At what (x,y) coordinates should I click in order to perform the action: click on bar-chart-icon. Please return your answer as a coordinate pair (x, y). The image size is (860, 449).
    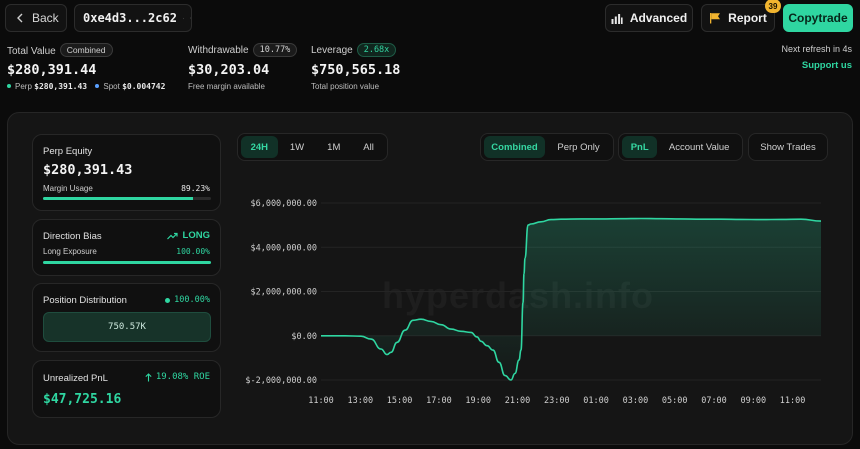
    Looking at the image, I should click on (617, 18).